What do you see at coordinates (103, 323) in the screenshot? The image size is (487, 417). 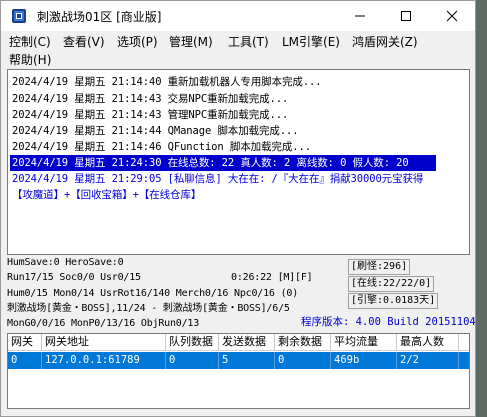 I see `status-mon: MonG0/0/16 MonP0/13/16 ObjRun0/13` at bounding box center [103, 323].